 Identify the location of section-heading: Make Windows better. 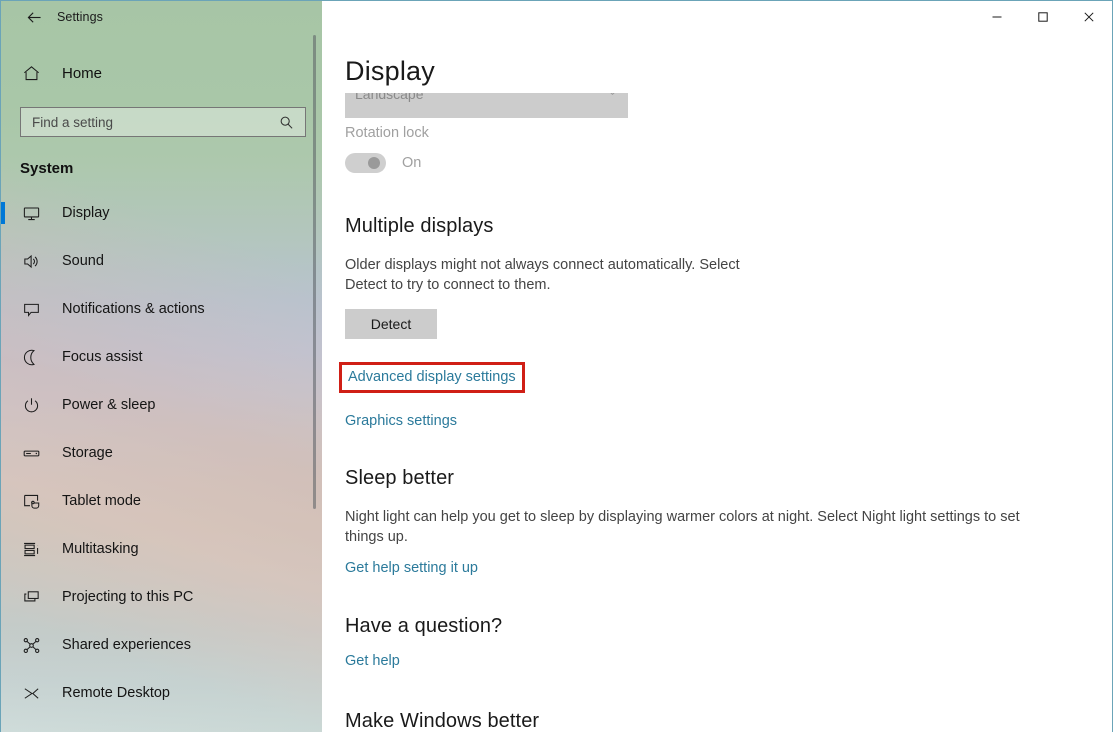
(442, 721).